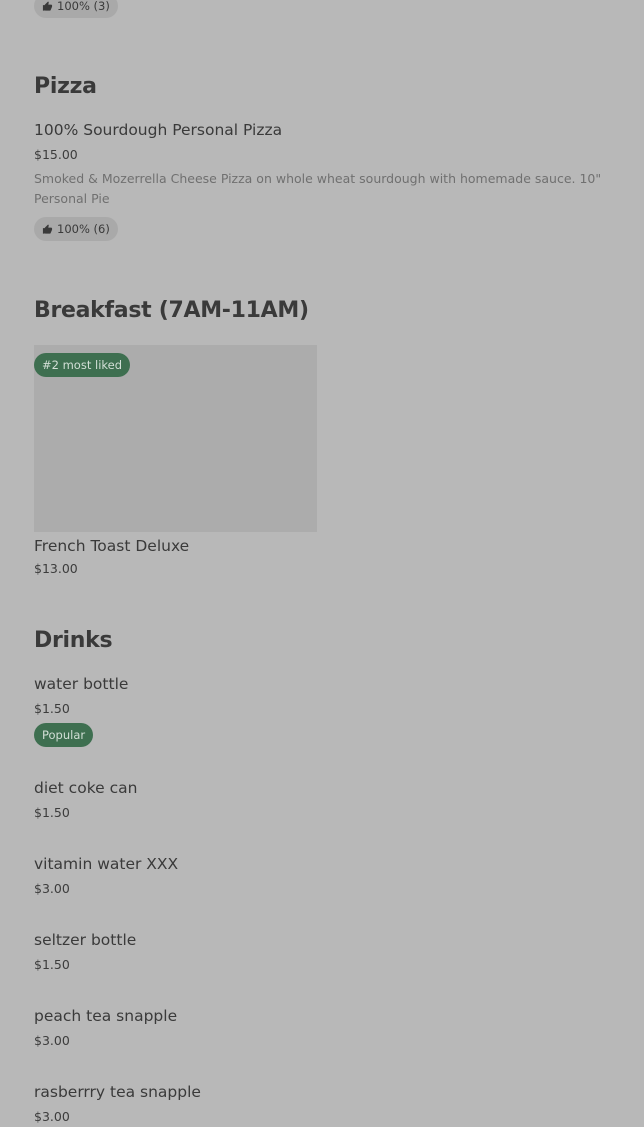  Describe the element at coordinates (85, 788) in the screenshot. I see `menu-item-name: diet coke can` at that location.